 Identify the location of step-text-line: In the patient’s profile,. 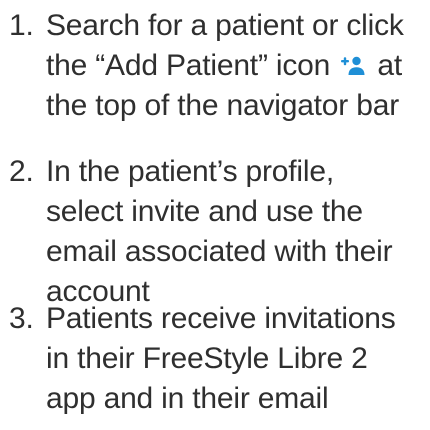
(190, 171).